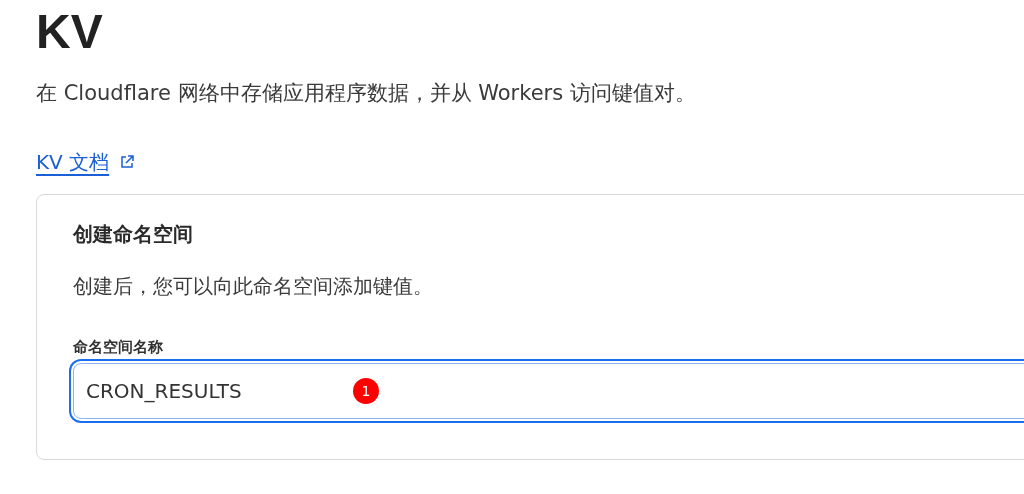 The image size is (1024, 494). I want to click on card-title: 创建命名空间, so click(133, 234).